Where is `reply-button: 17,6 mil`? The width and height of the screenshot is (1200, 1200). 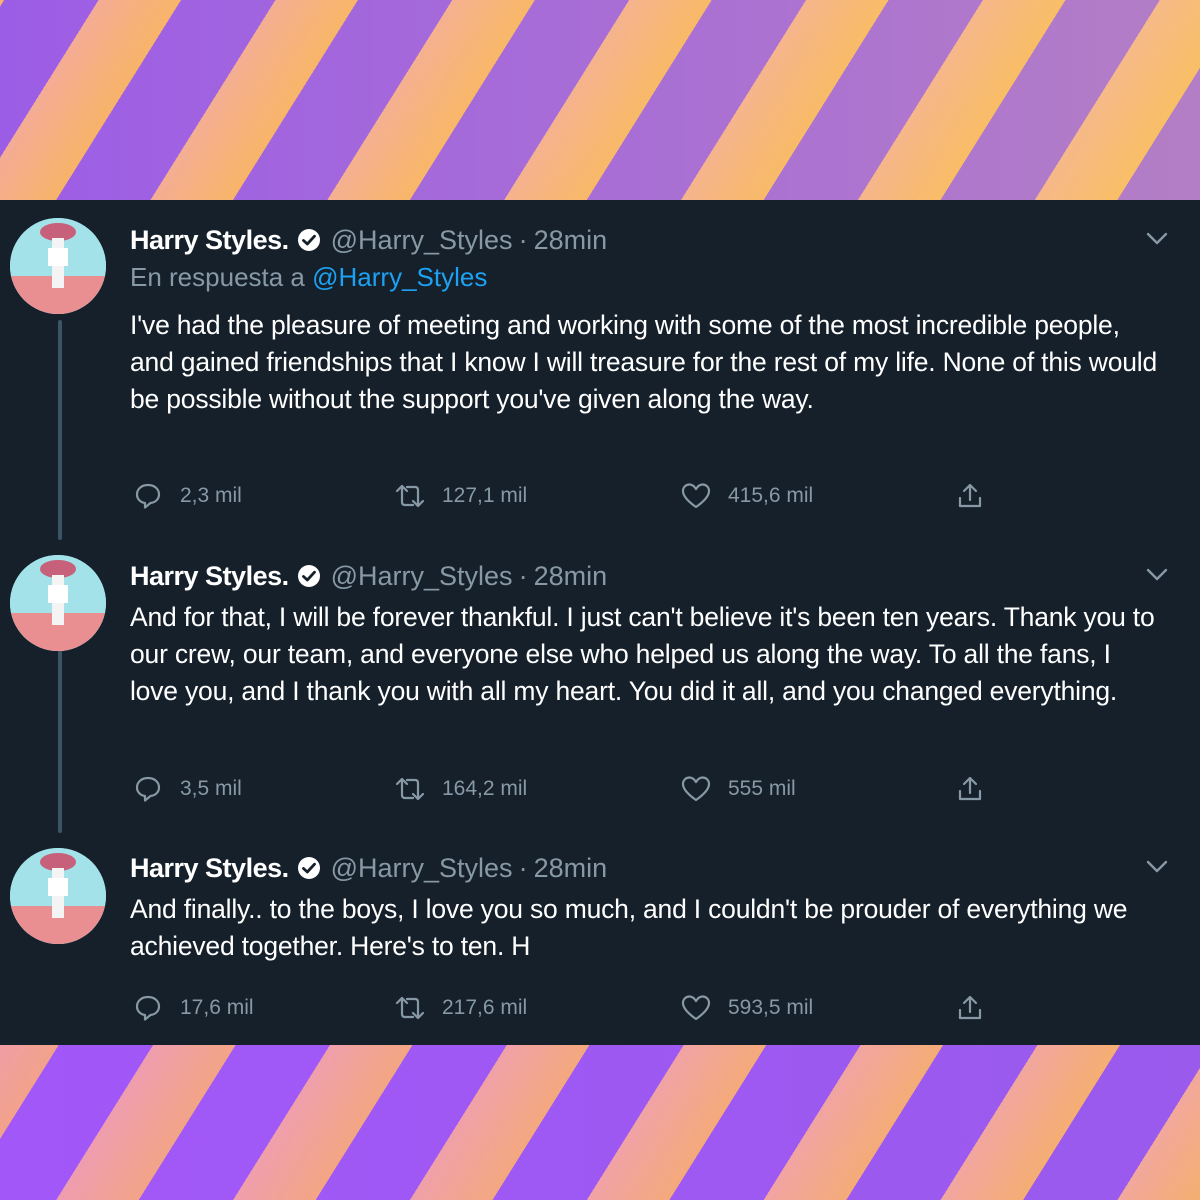
reply-button: 17,6 mil is located at coordinates (192, 1008).